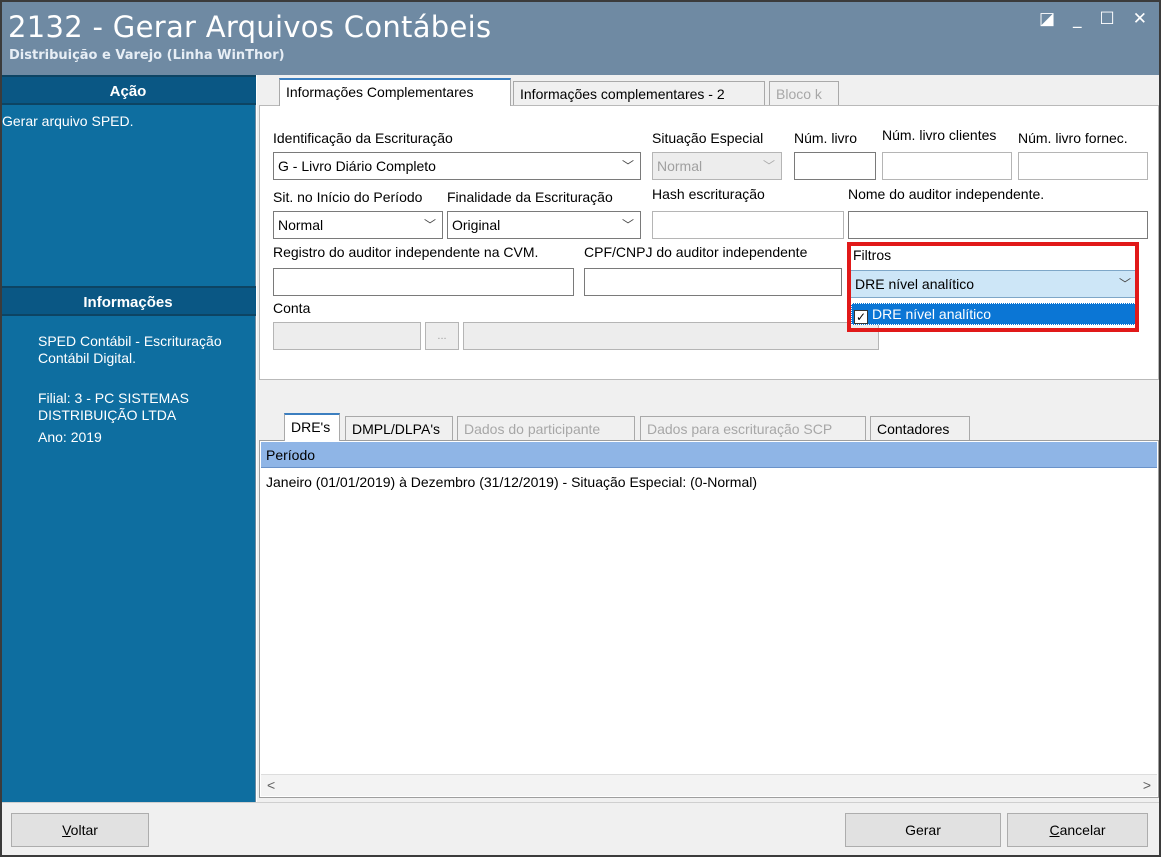 The height and width of the screenshot is (857, 1161). What do you see at coordinates (80, 830) in the screenshot?
I see `voltar-button: Voltar` at bounding box center [80, 830].